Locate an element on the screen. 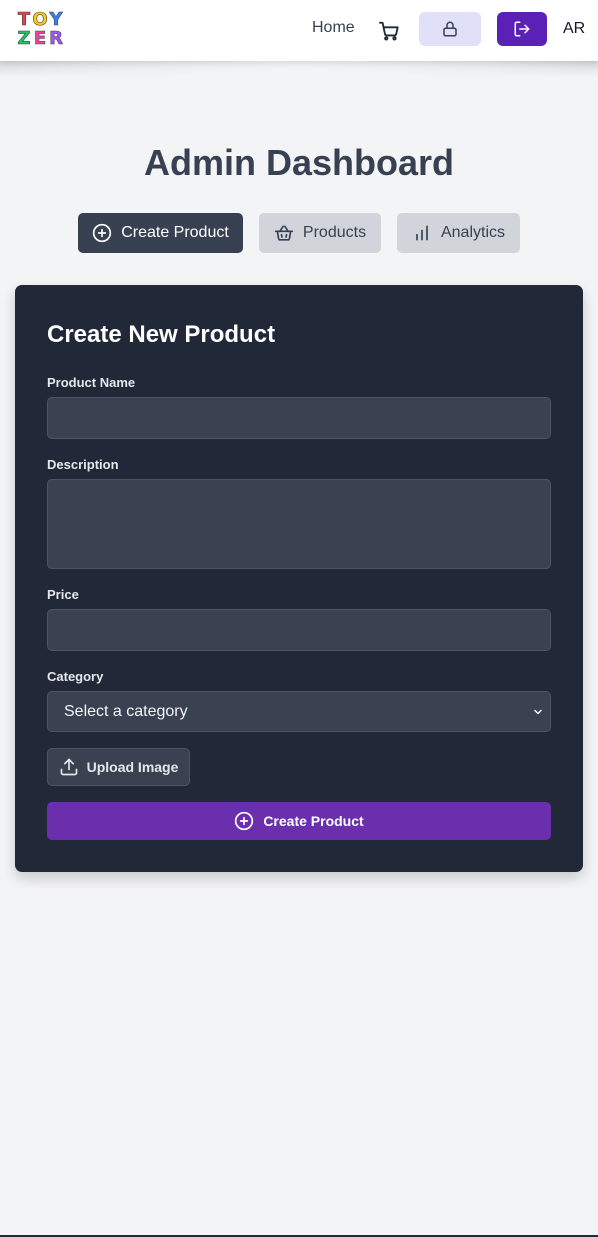  cart-button is located at coordinates (389, 31).